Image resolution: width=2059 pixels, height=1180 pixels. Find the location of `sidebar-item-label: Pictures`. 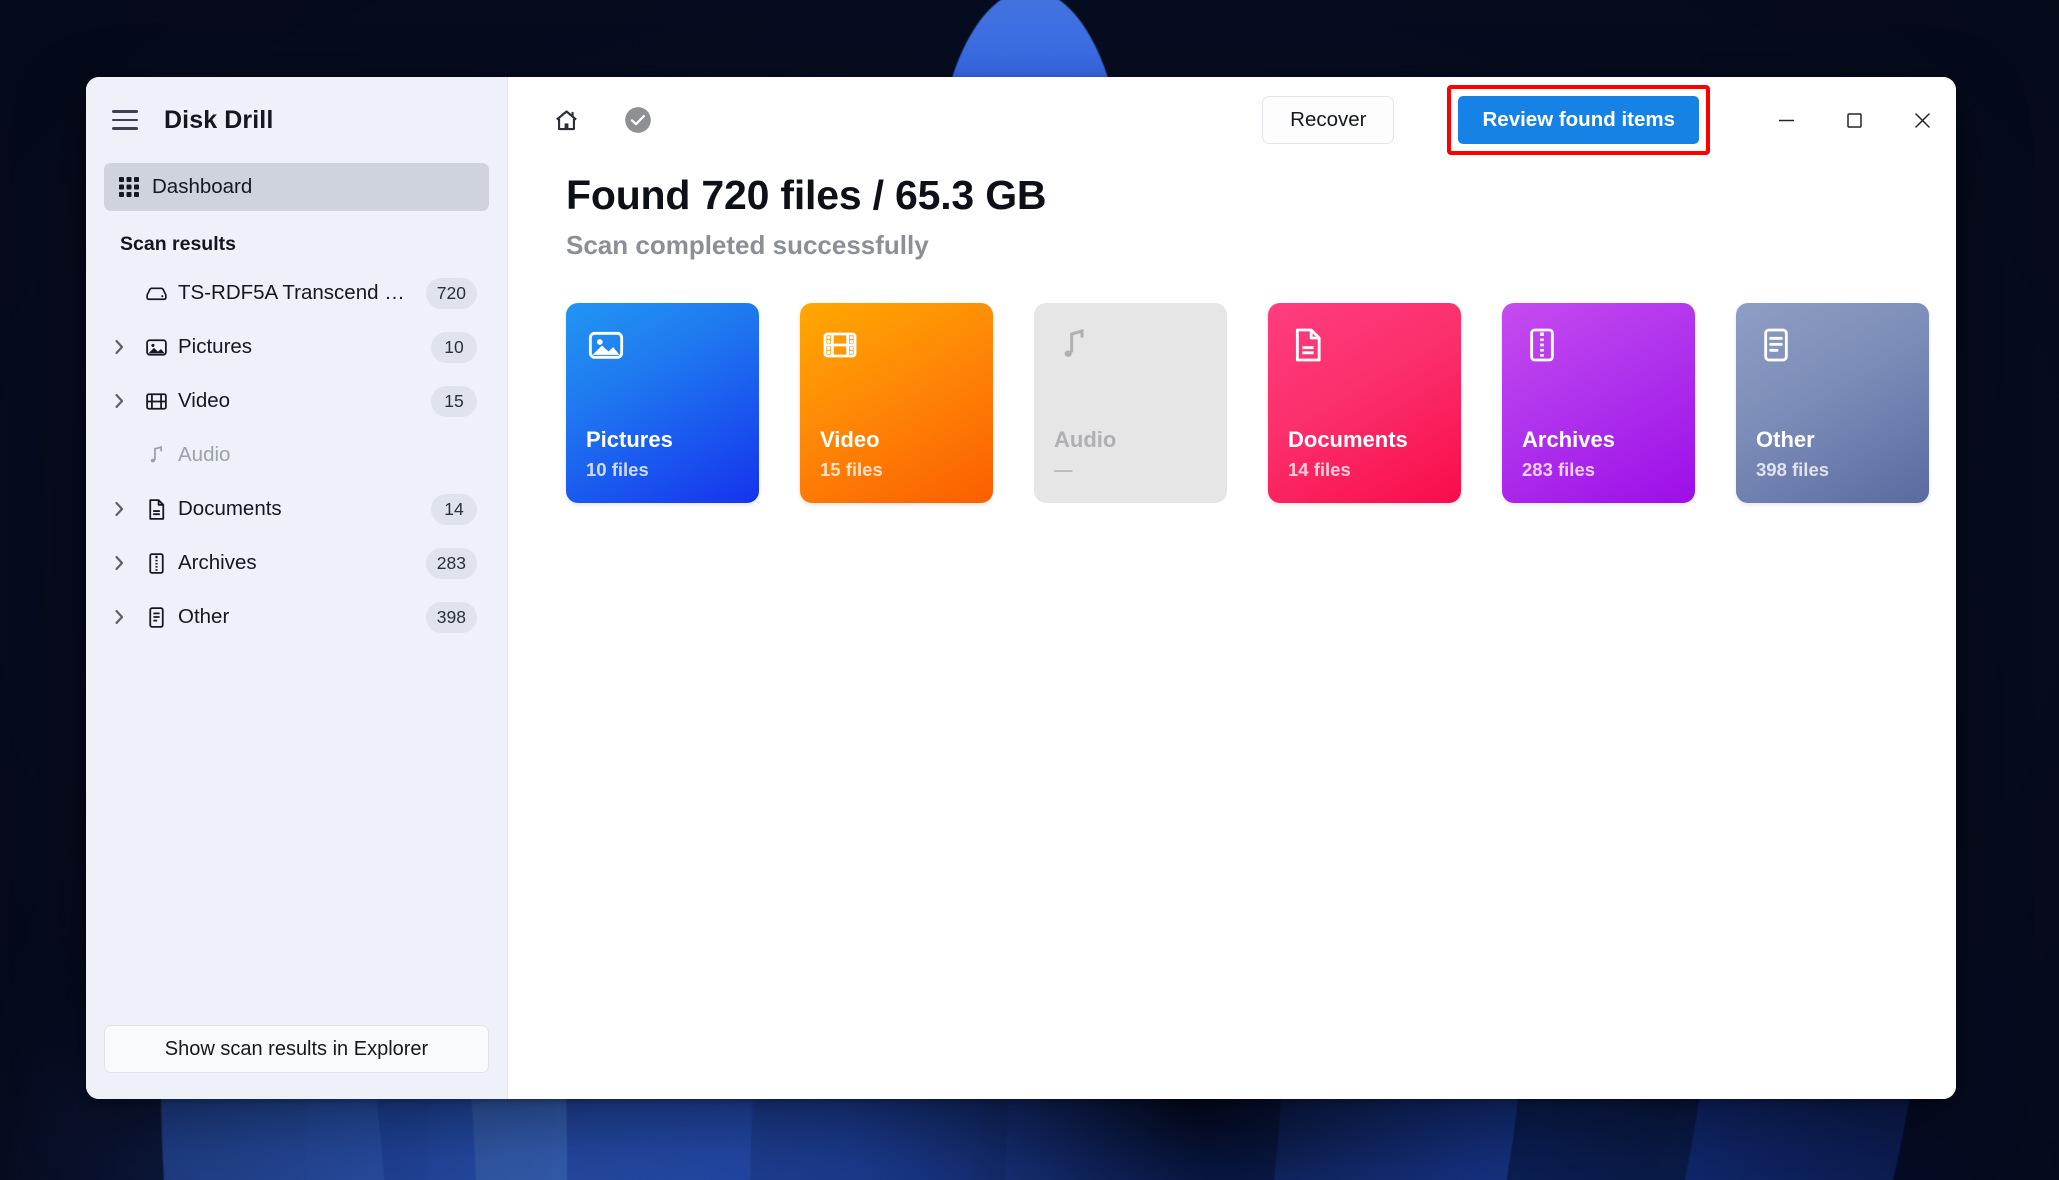

sidebar-item-label: Pictures is located at coordinates (215, 346).